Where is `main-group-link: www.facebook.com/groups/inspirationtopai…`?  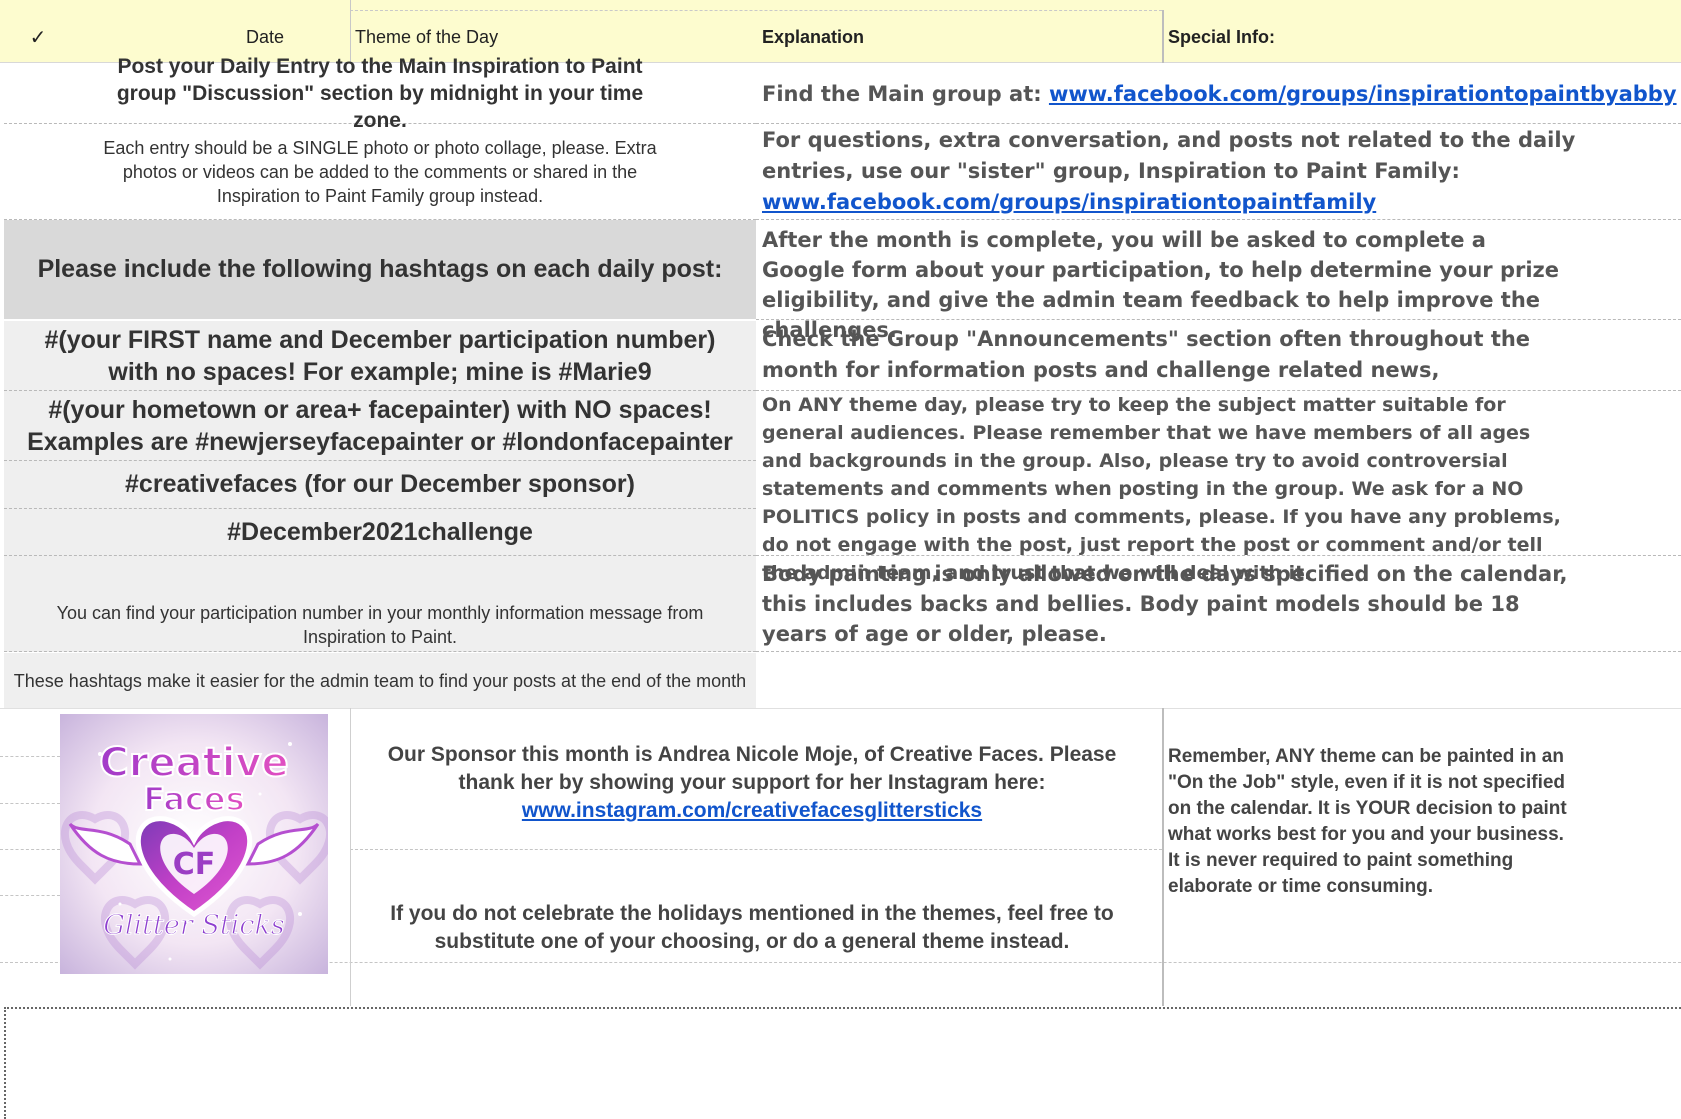 main-group-link: www.facebook.com/groups/inspirationtopai… is located at coordinates (1363, 94).